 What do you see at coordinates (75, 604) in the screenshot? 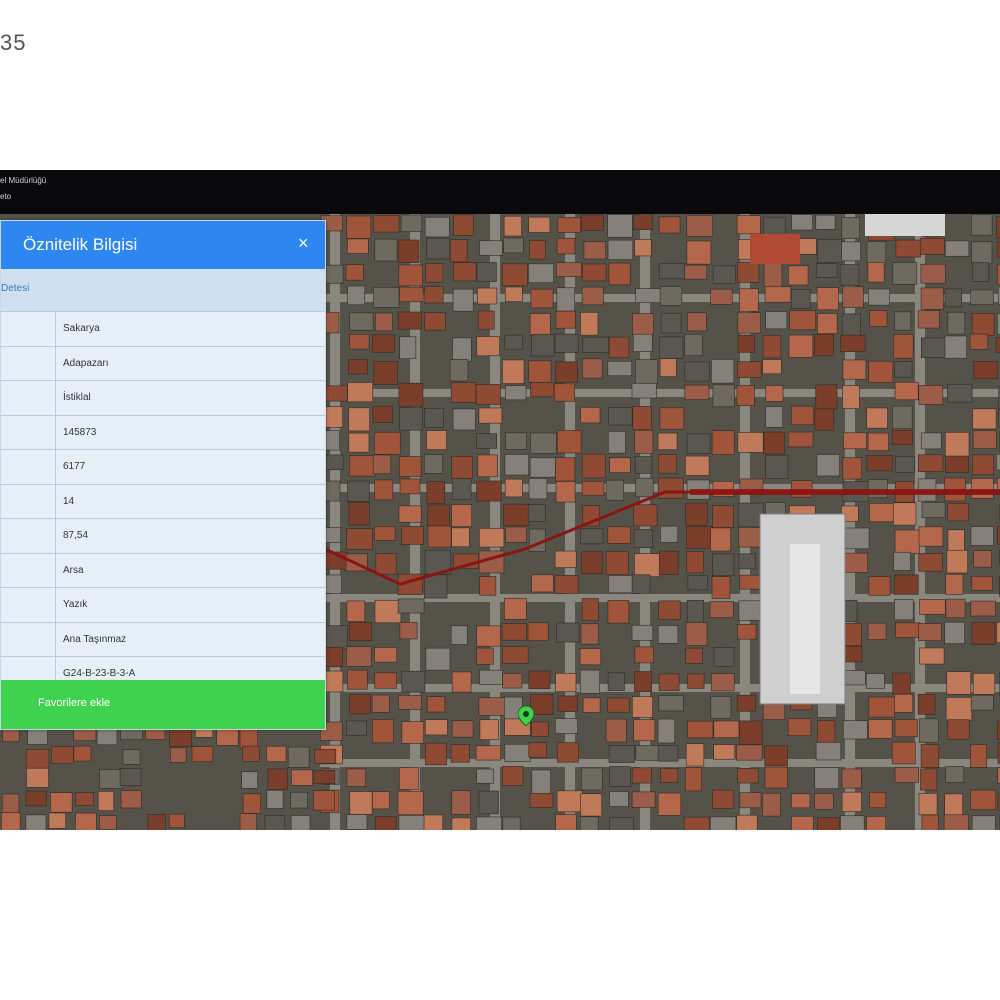
I see `attribute-value: Yazık` at bounding box center [75, 604].